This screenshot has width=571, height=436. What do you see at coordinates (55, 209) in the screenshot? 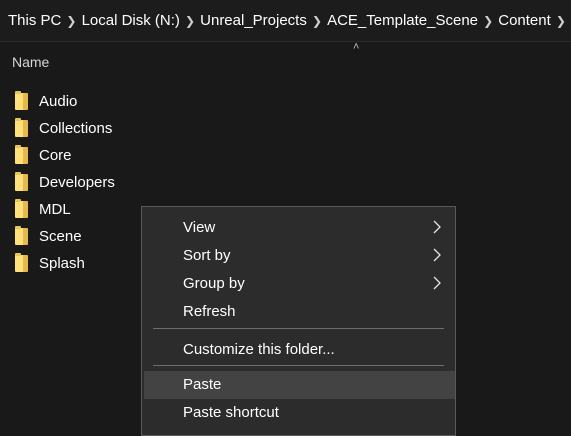
I see `folder-label: MDL` at bounding box center [55, 209].